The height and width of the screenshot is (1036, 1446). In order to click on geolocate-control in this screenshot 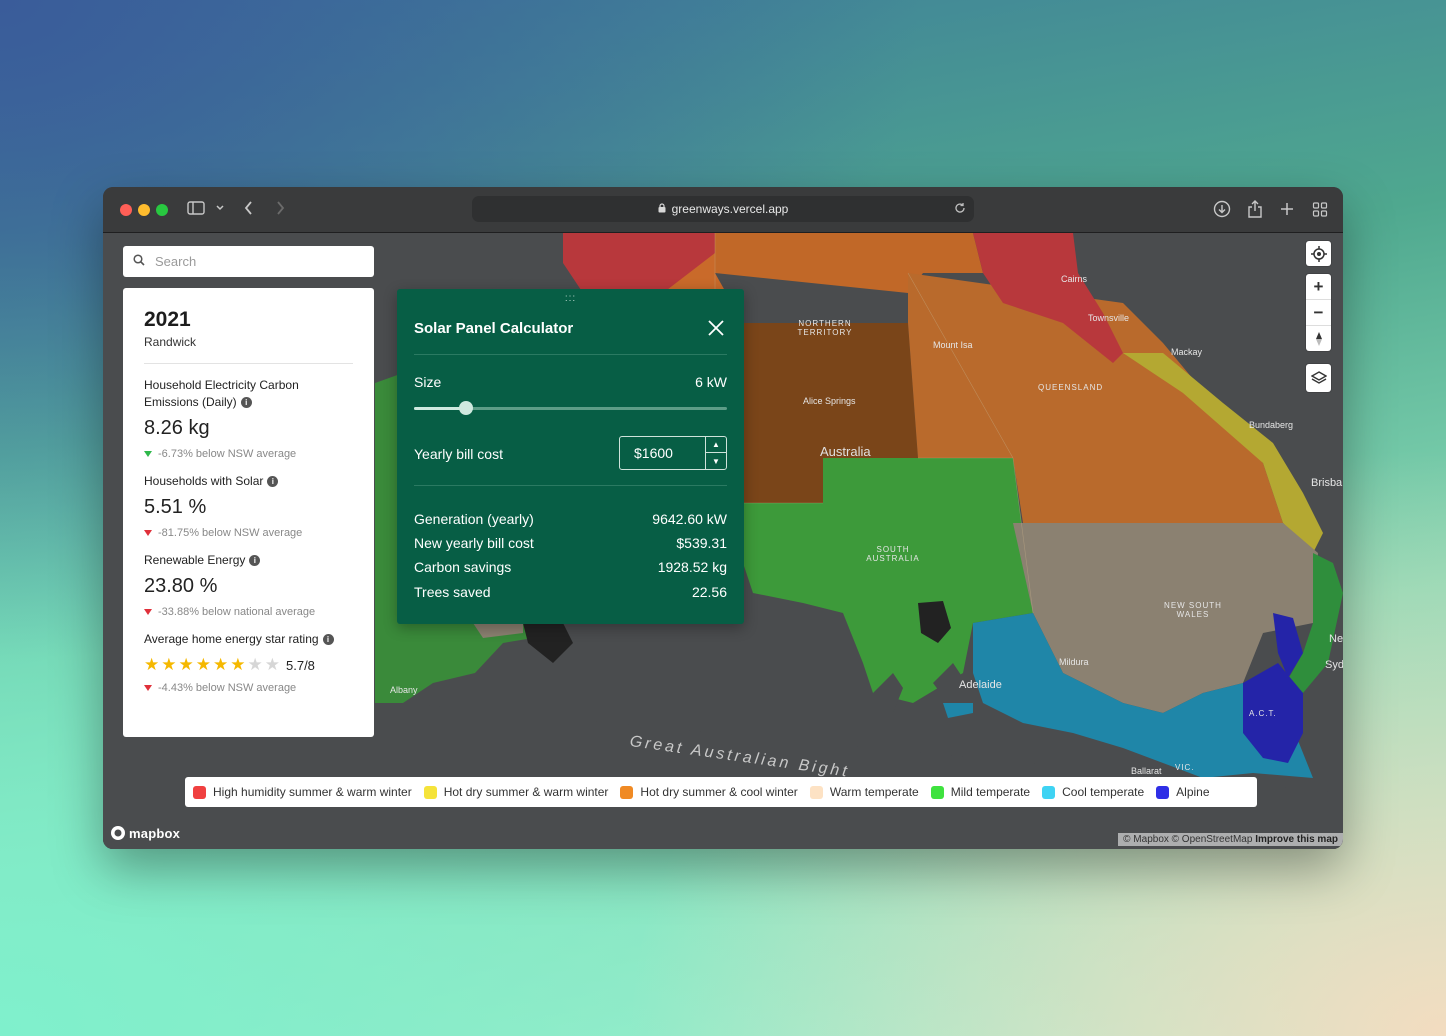, I will do `click(1318, 253)`.